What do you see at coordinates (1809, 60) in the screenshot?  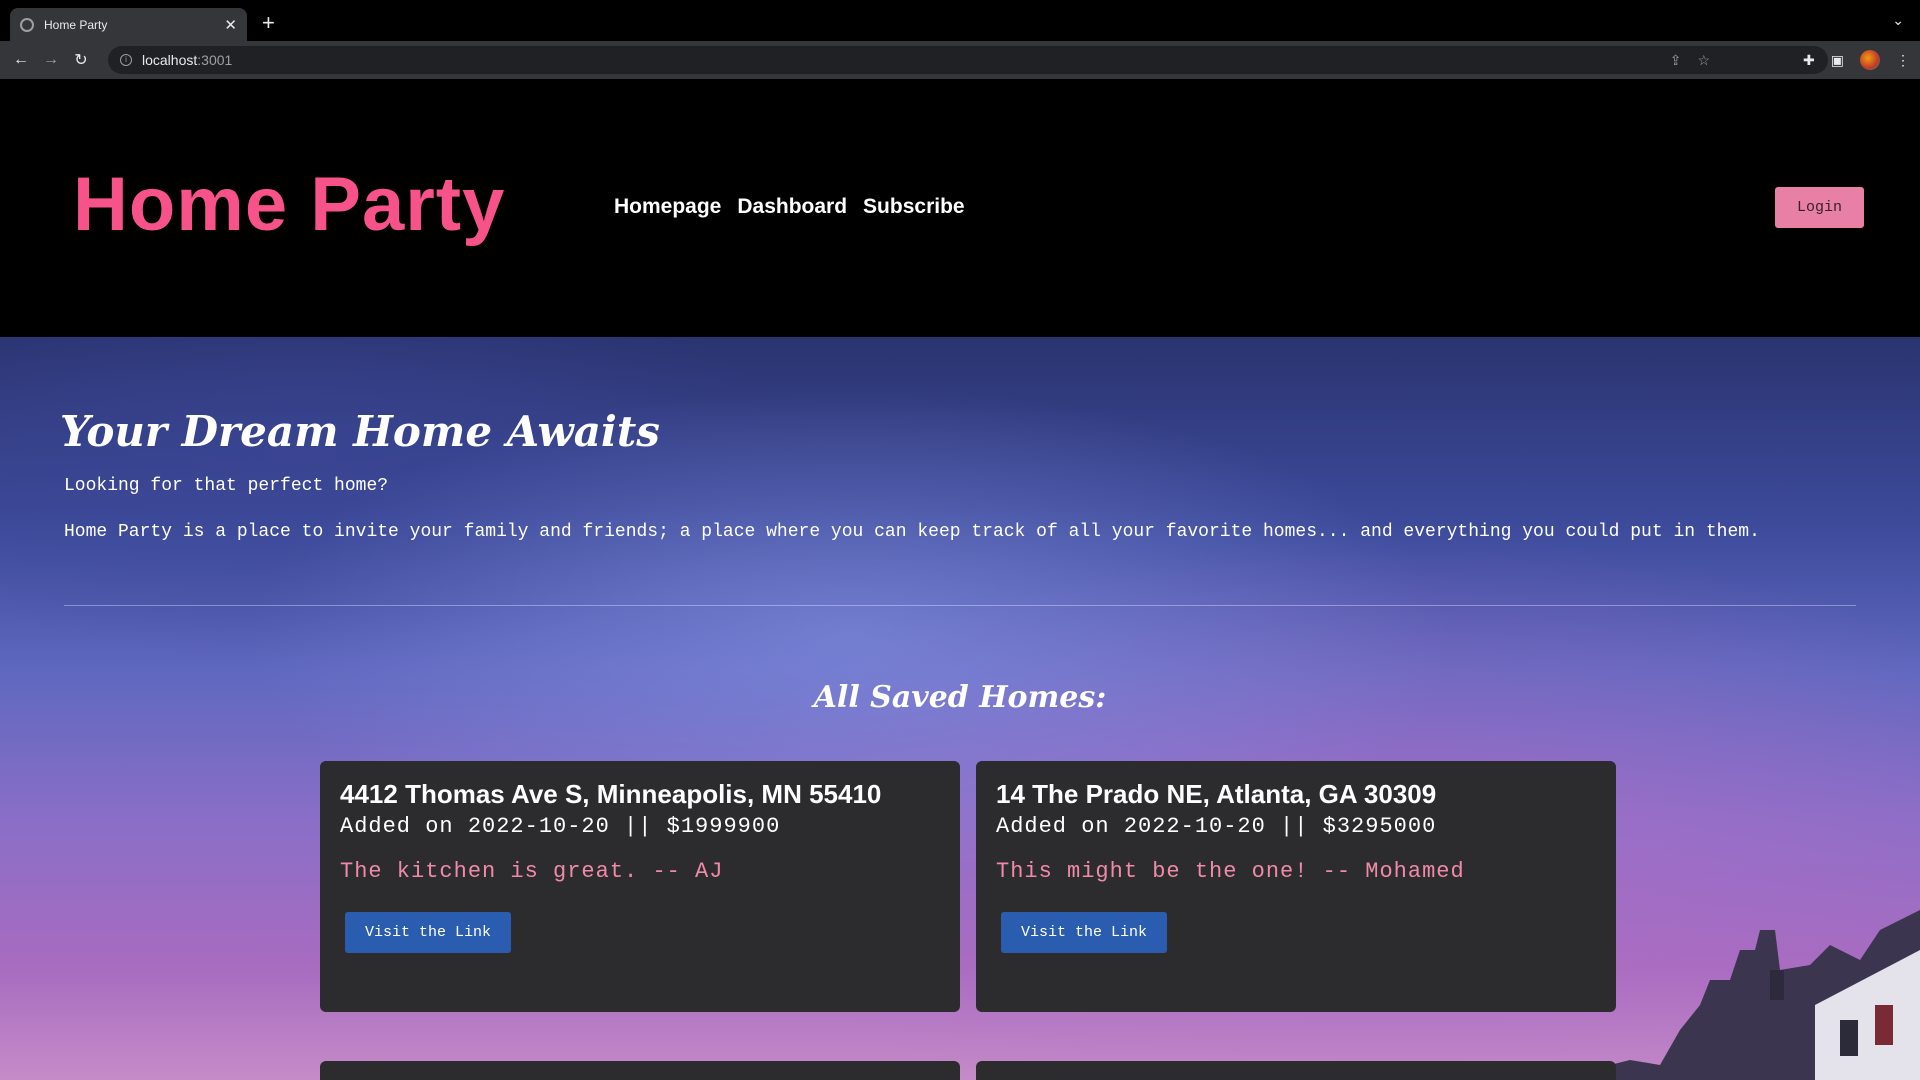 I see `extensions-puzzle-icon: ✚` at bounding box center [1809, 60].